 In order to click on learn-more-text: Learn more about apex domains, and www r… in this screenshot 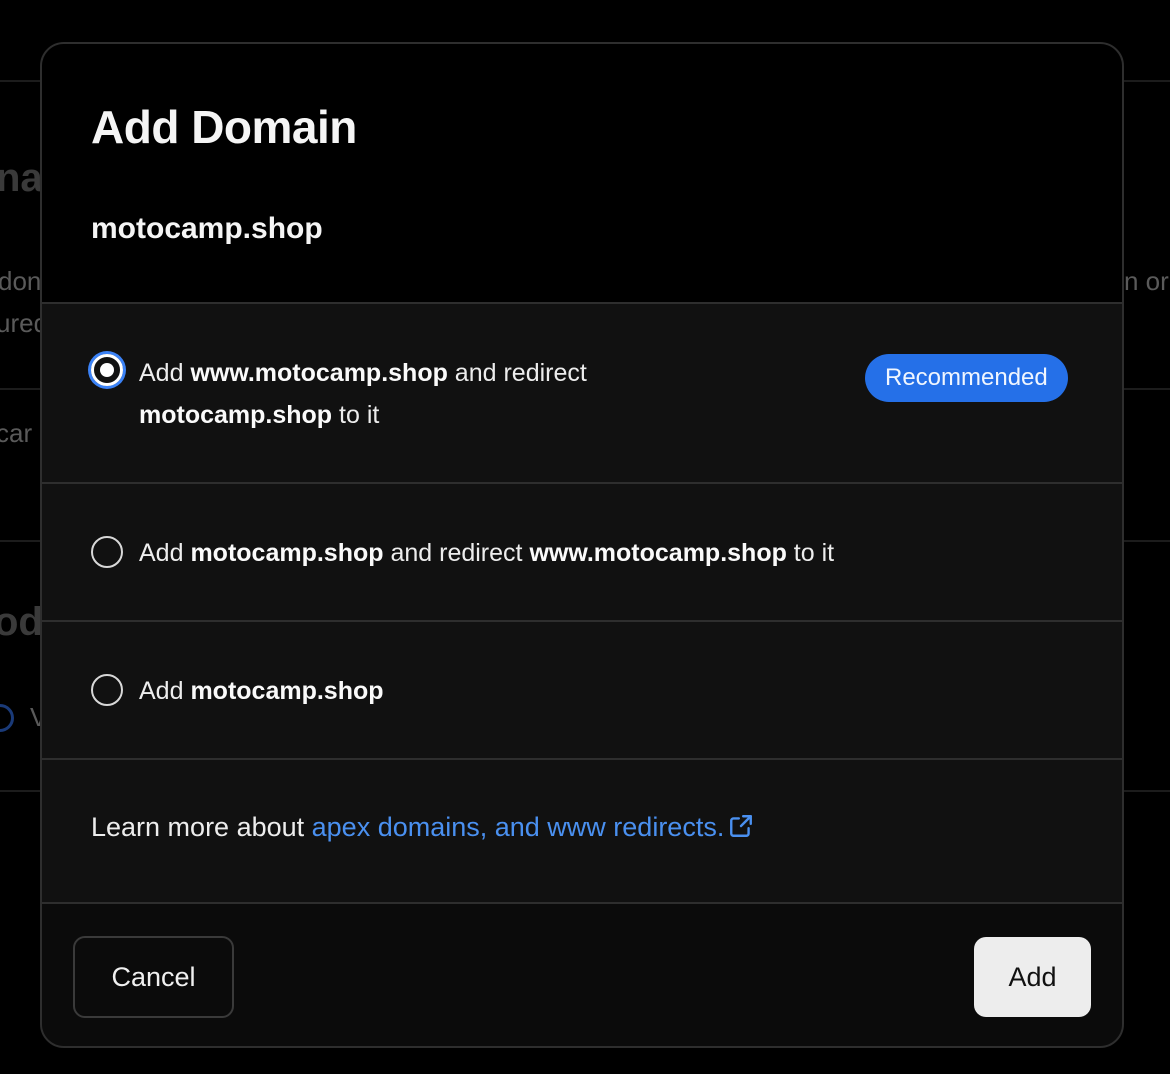, I will do `click(422, 829)`.